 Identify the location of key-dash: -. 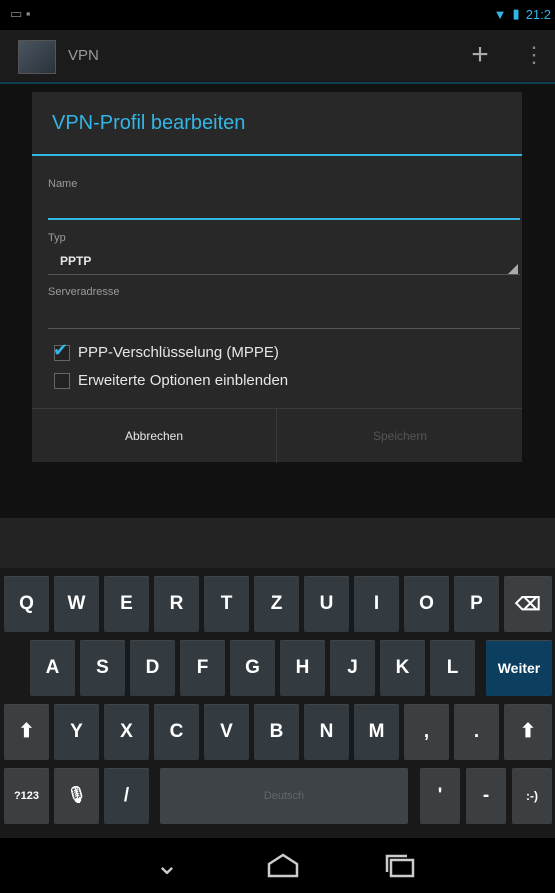
(486, 796).